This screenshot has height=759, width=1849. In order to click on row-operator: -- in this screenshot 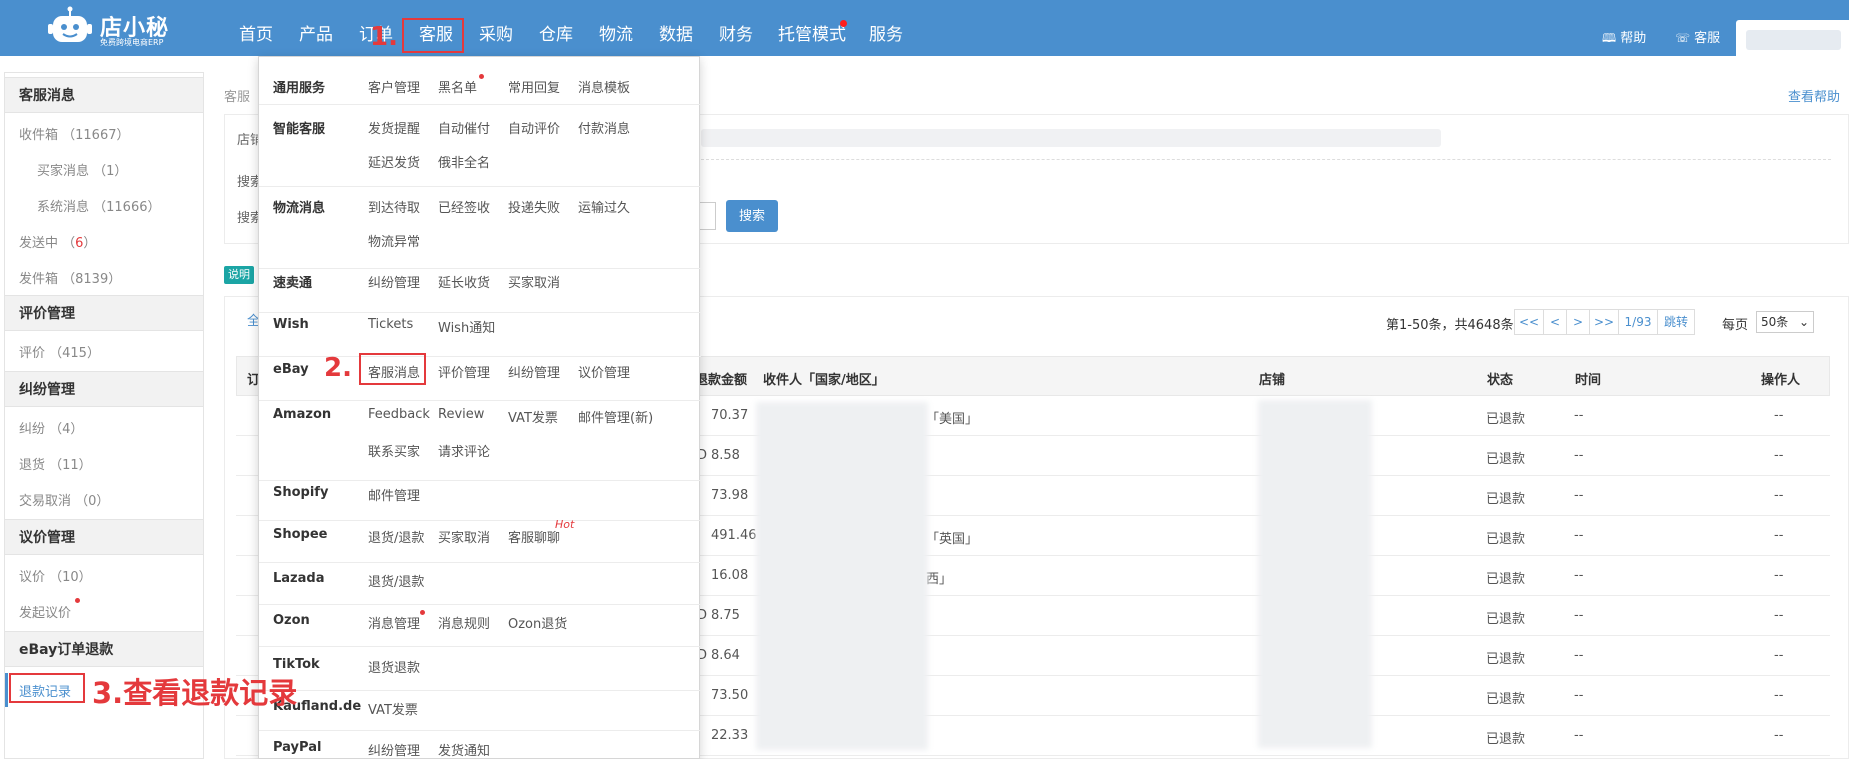, I will do `click(1779, 575)`.